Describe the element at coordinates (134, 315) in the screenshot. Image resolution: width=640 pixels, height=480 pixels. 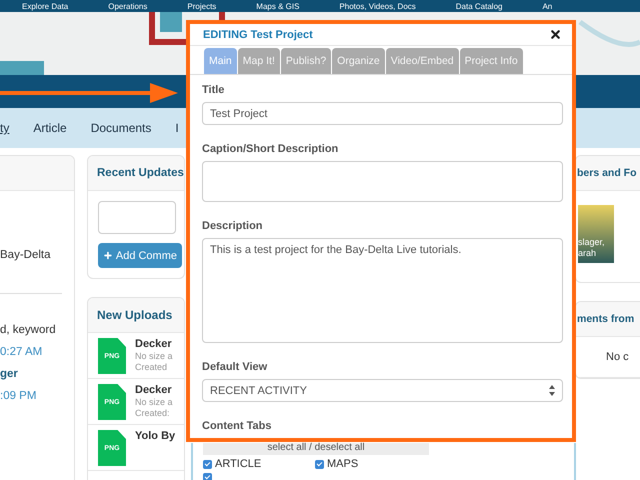
I see `card-title: New Uploads` at that location.